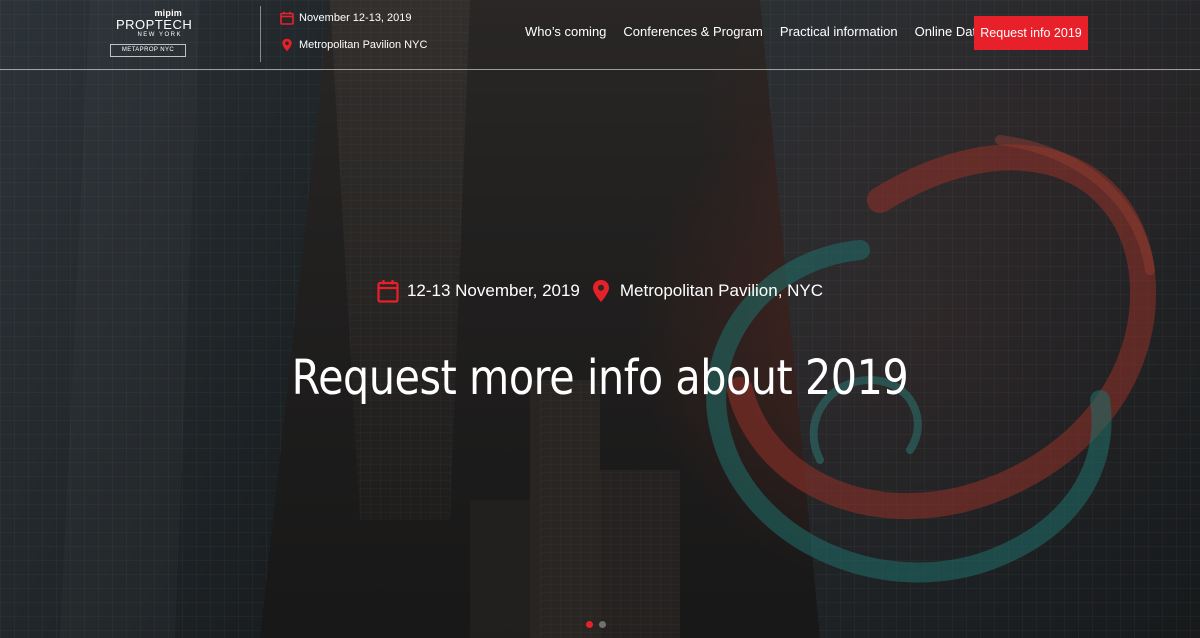  I want to click on nav-item-whos-coming: Who’s coming, so click(565, 31).